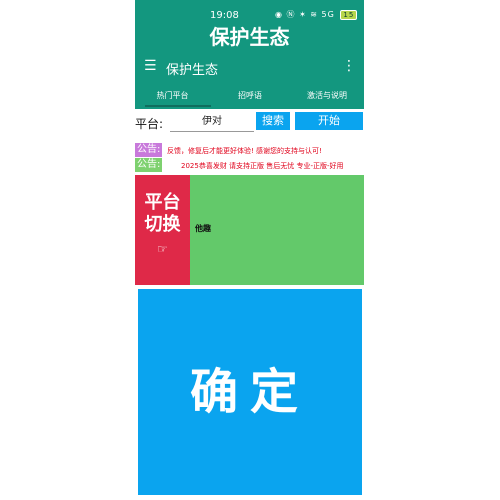  Describe the element at coordinates (244, 151) in the screenshot. I see `notice-text: 反馈，修复后才能更好体验! 感谢您的支持与认可!` at that location.